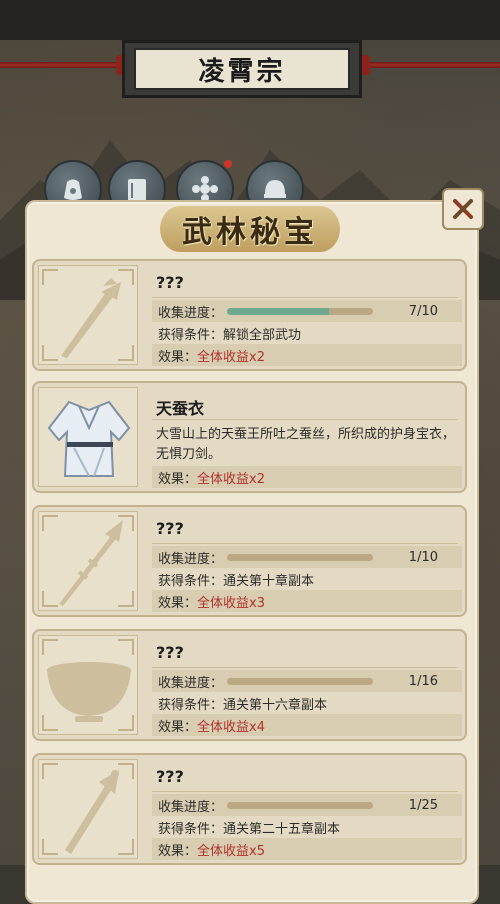 The height and width of the screenshot is (904, 500). Describe the element at coordinates (91, 563) in the screenshot. I see `spear-icon` at that location.